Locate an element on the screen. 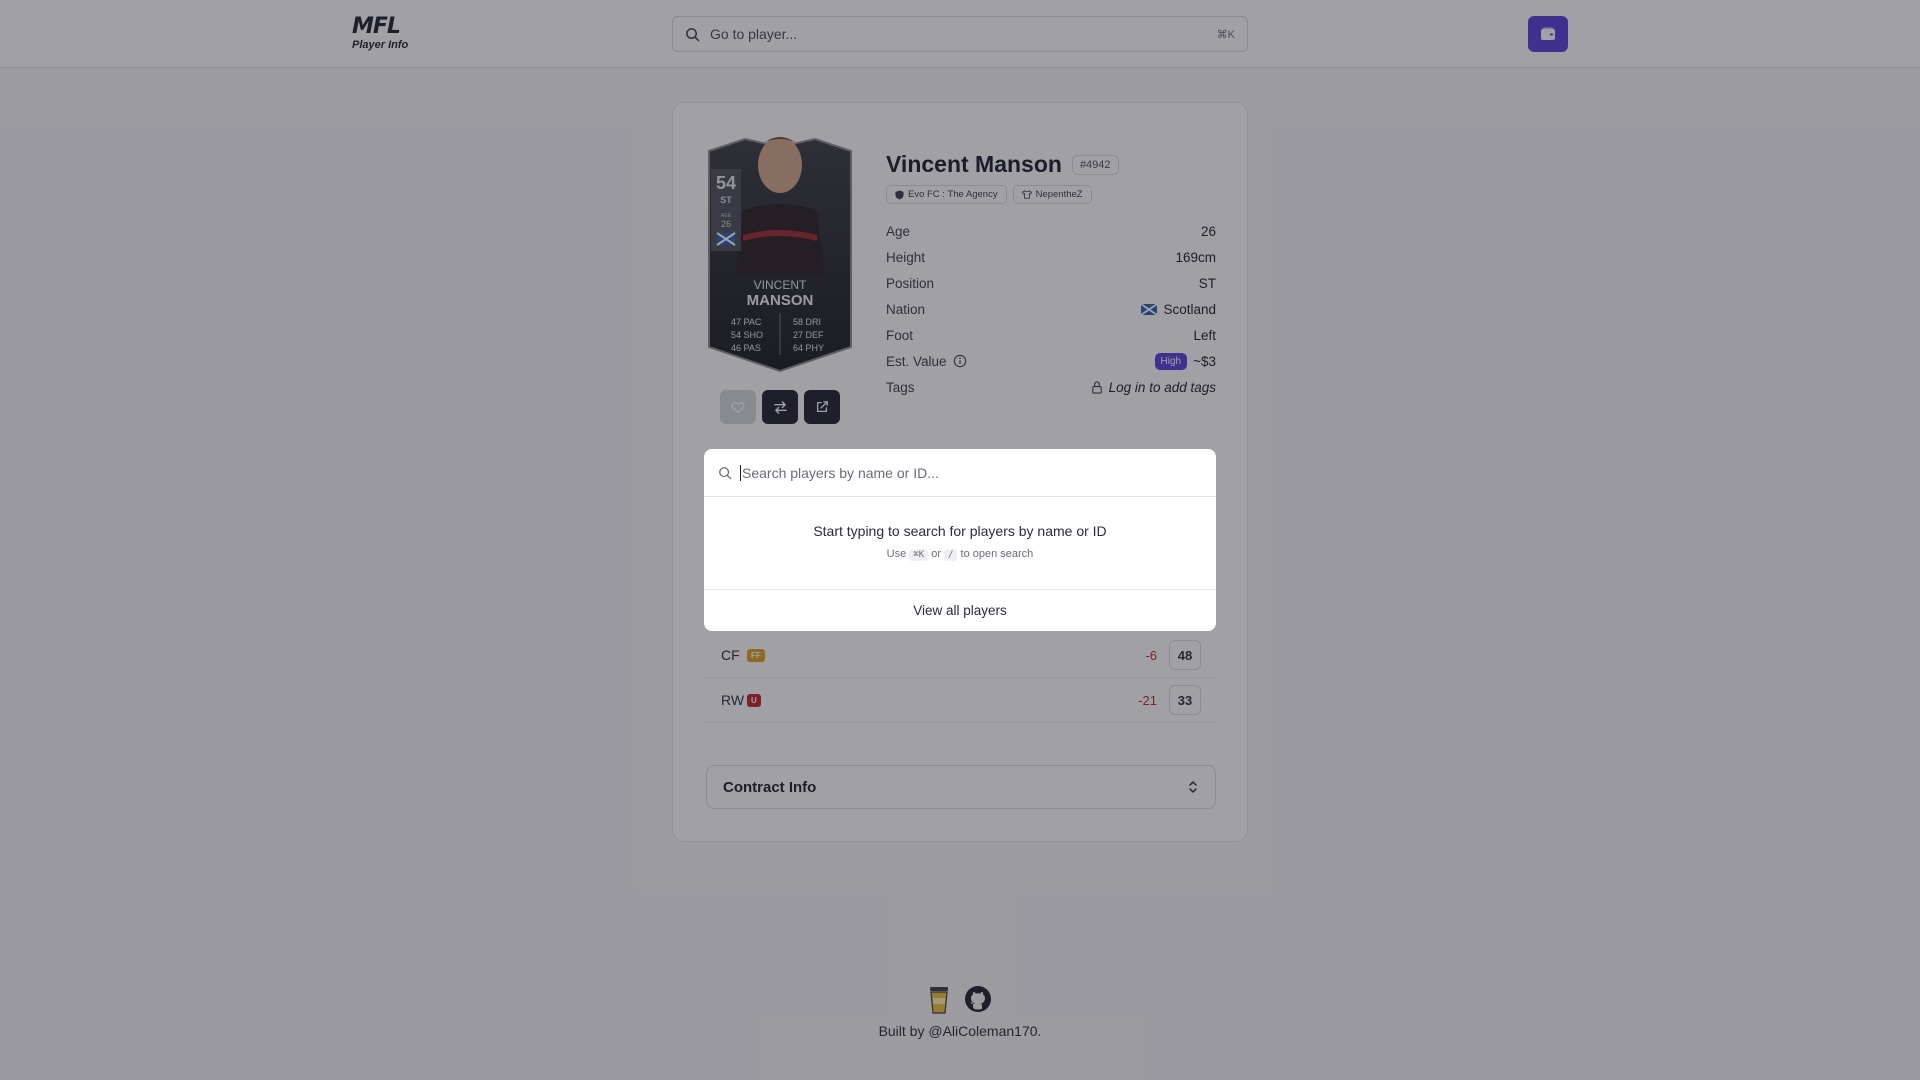  hint-text: Use is located at coordinates (896, 554).